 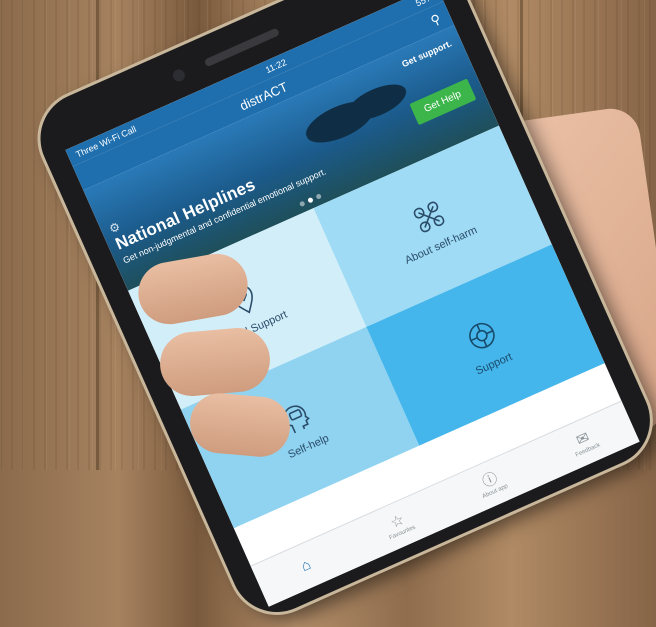 What do you see at coordinates (310, 200) in the screenshot?
I see `carousel-dot-active` at bounding box center [310, 200].